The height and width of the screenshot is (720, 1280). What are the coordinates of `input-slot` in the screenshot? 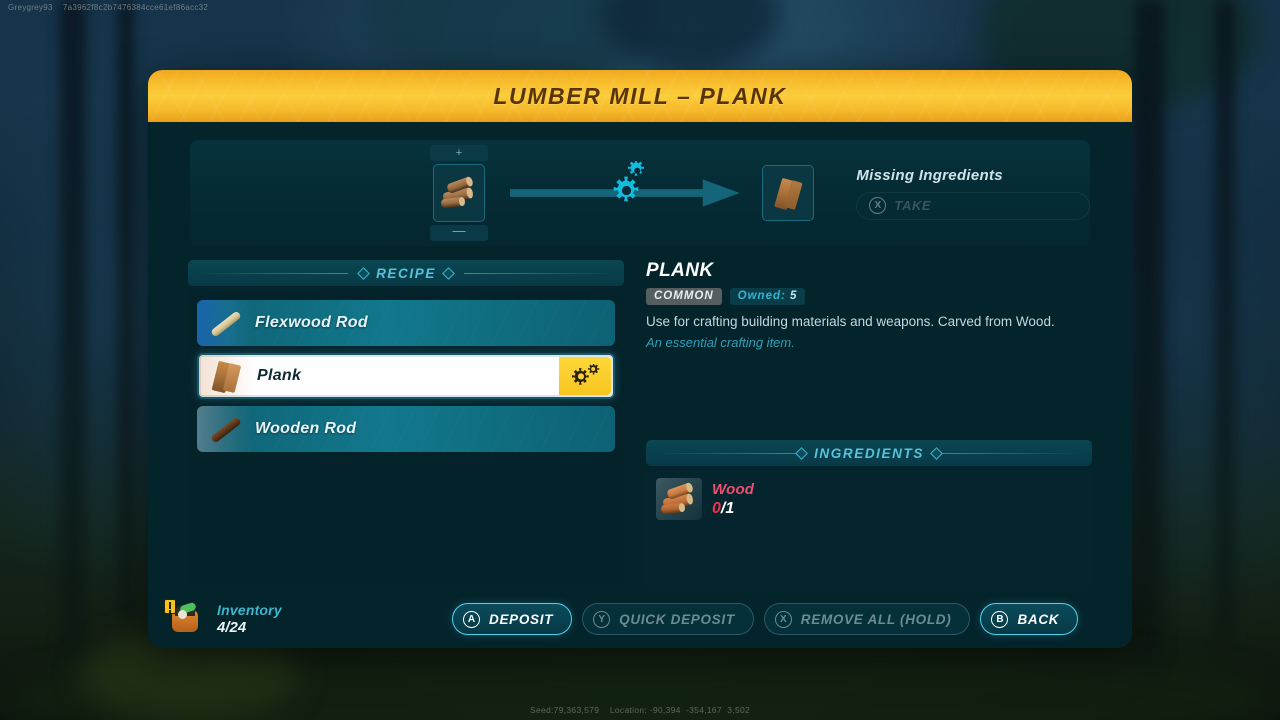 It's located at (459, 193).